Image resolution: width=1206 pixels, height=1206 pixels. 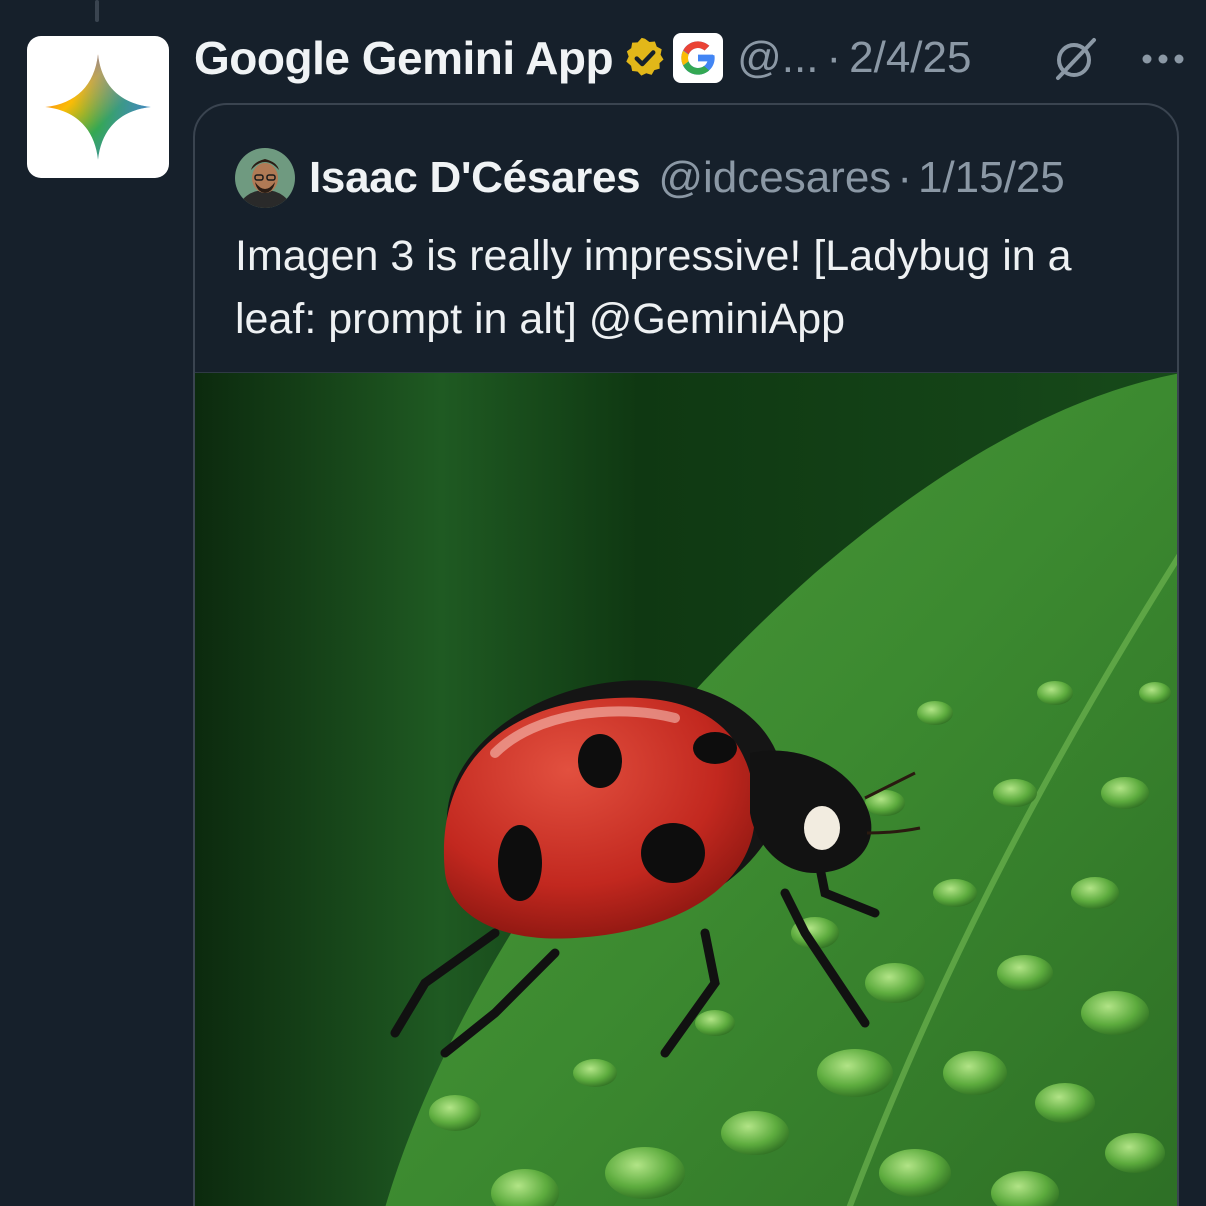 What do you see at coordinates (645, 58) in the screenshot?
I see `verified-badge-icon` at bounding box center [645, 58].